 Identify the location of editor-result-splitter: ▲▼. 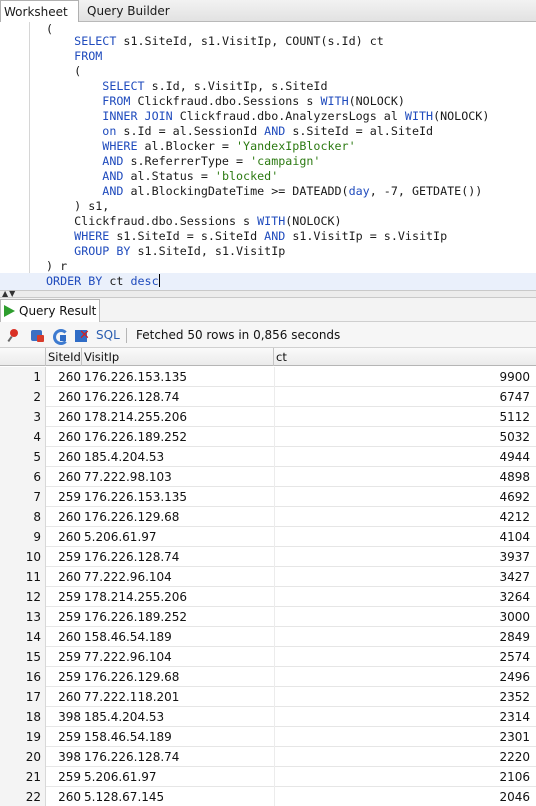
(268, 294).